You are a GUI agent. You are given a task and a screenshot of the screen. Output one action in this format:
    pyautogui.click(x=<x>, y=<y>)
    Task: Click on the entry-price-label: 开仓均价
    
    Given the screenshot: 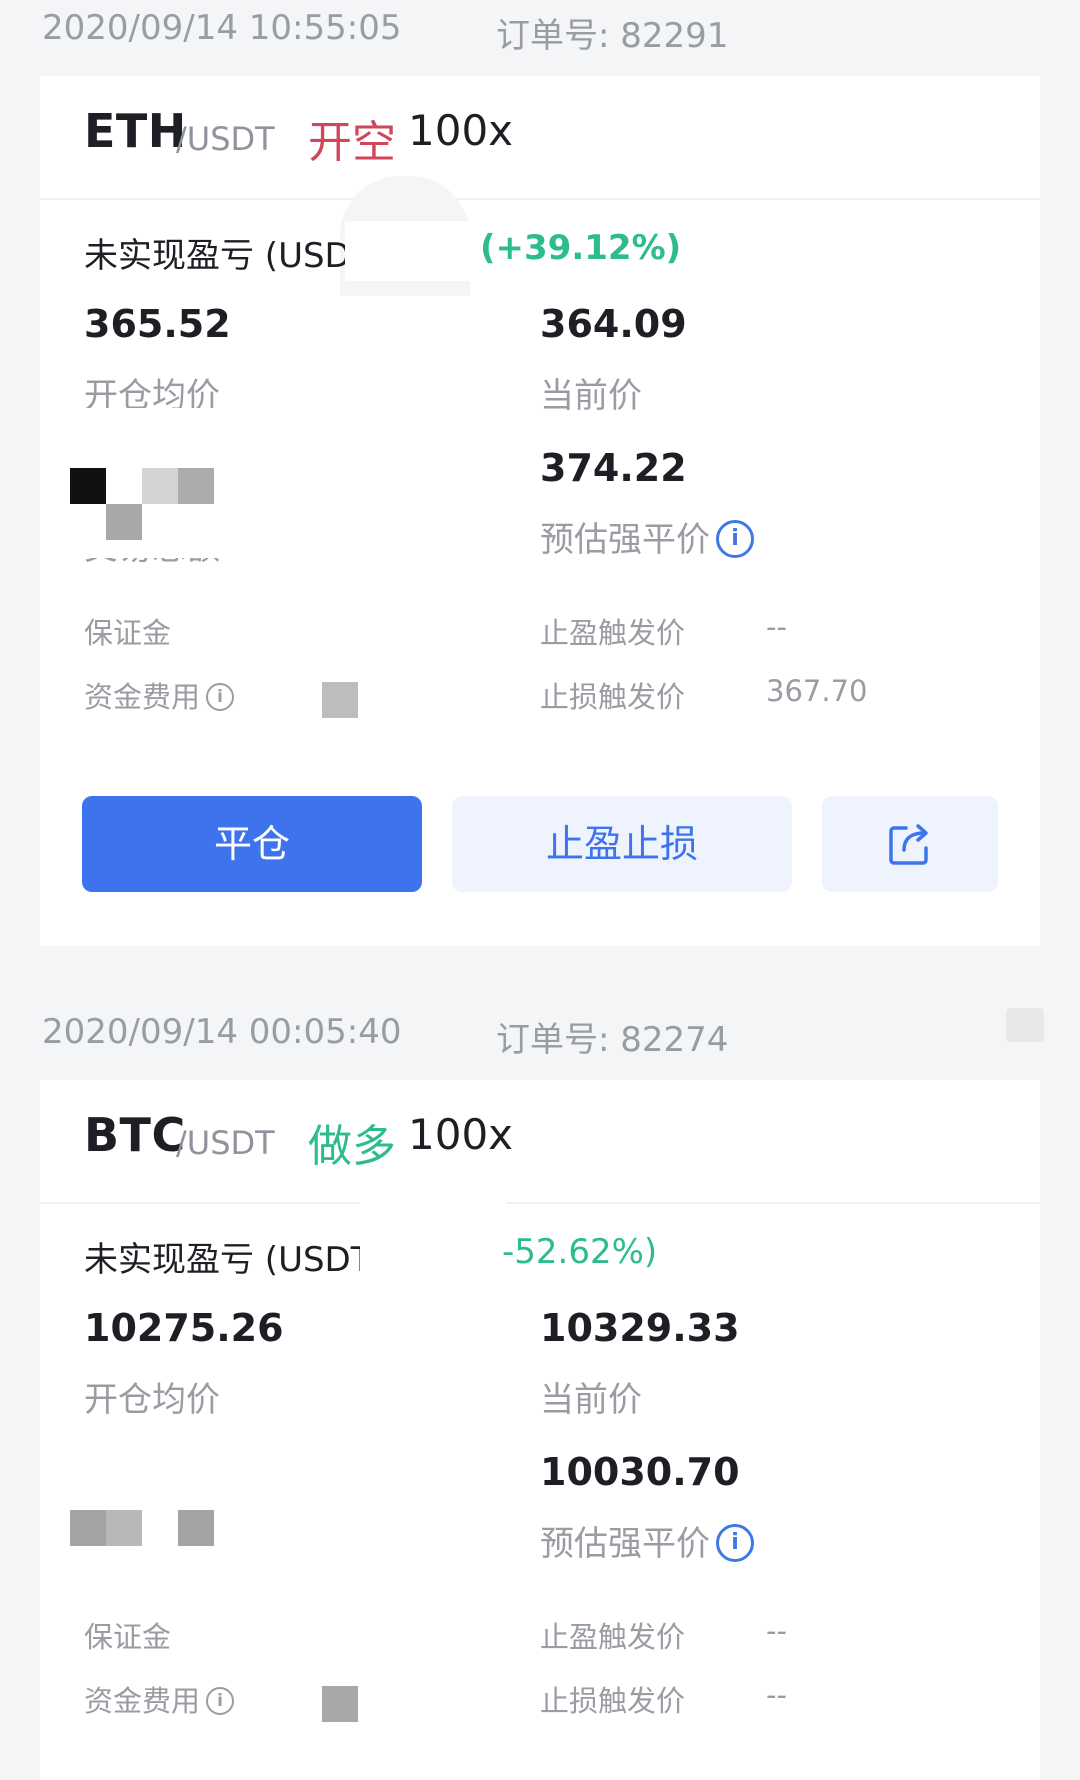 What is the action you would take?
    pyautogui.click(x=152, y=1400)
    